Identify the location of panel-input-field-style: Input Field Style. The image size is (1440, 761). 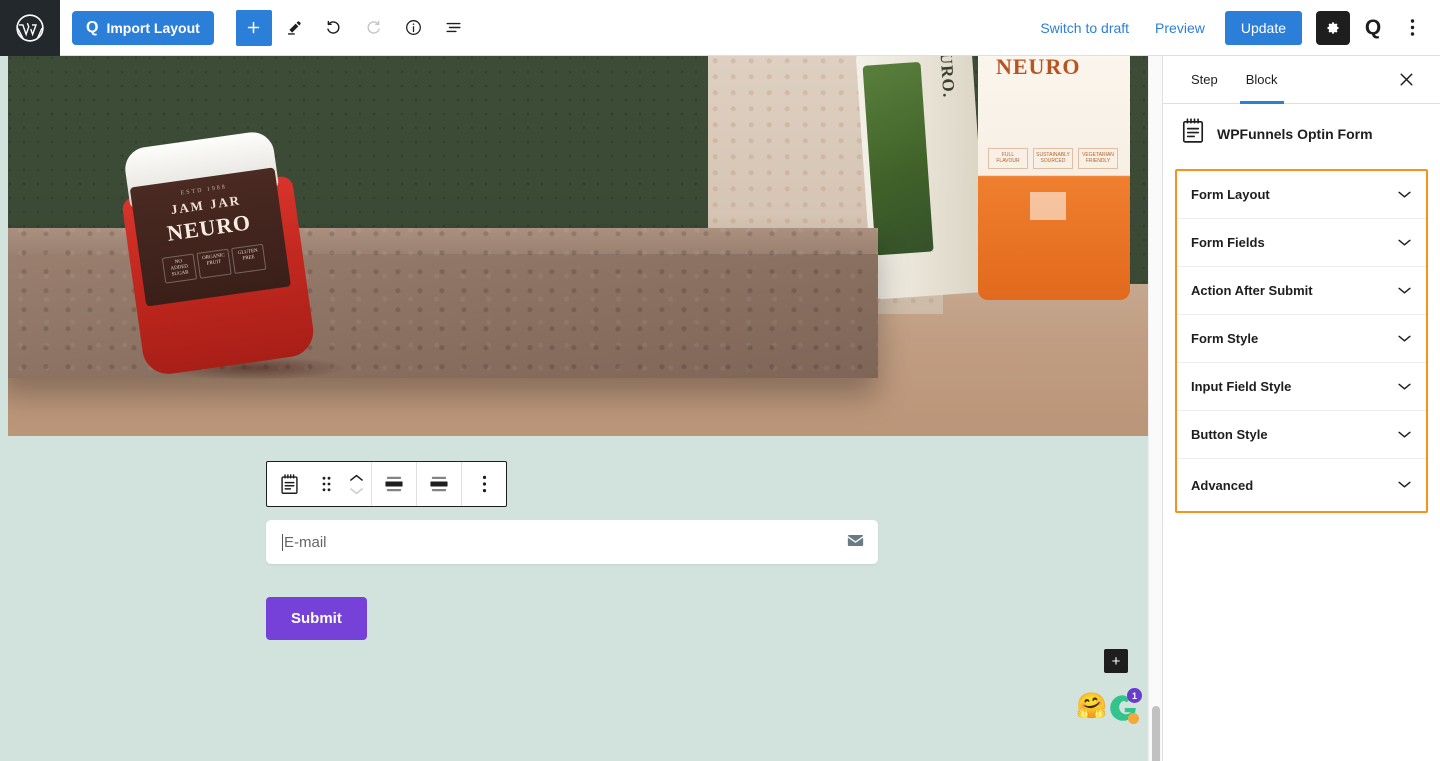
(1301, 387).